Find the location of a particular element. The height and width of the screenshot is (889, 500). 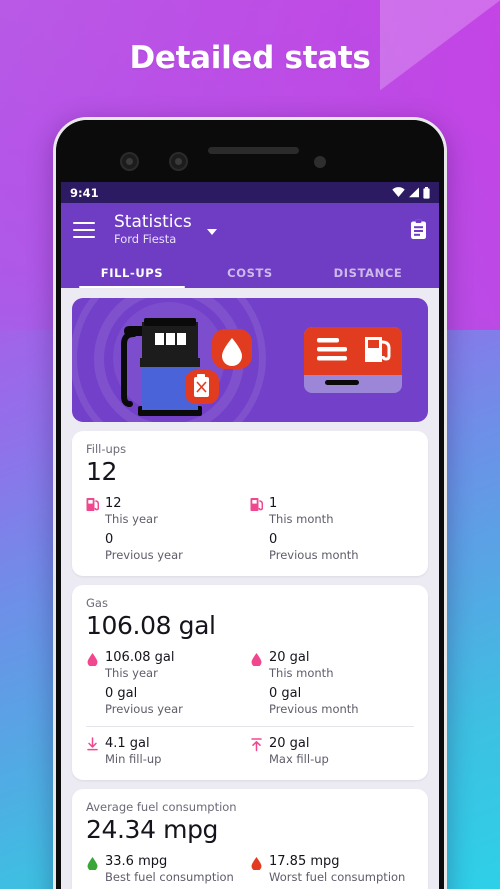

stat-value: 4.1 gal is located at coordinates (127, 743).